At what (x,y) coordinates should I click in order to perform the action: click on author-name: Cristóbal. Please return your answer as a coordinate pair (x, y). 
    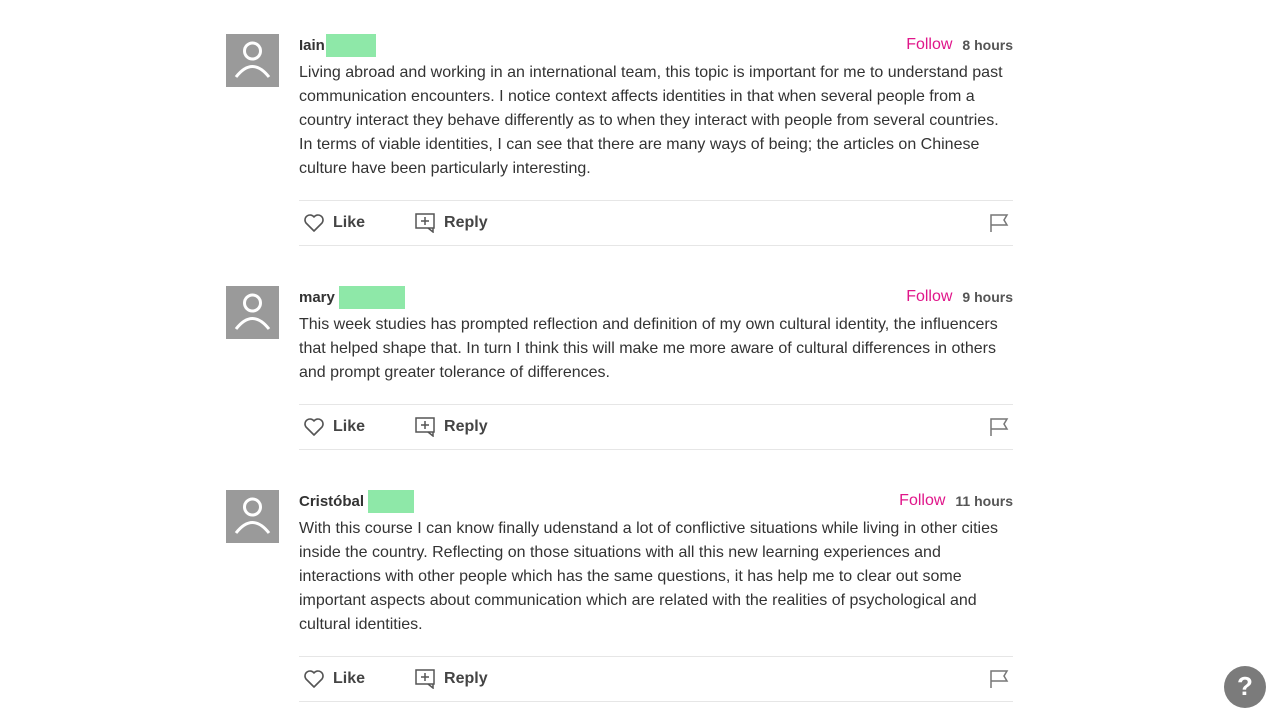
    Looking at the image, I should click on (331, 501).